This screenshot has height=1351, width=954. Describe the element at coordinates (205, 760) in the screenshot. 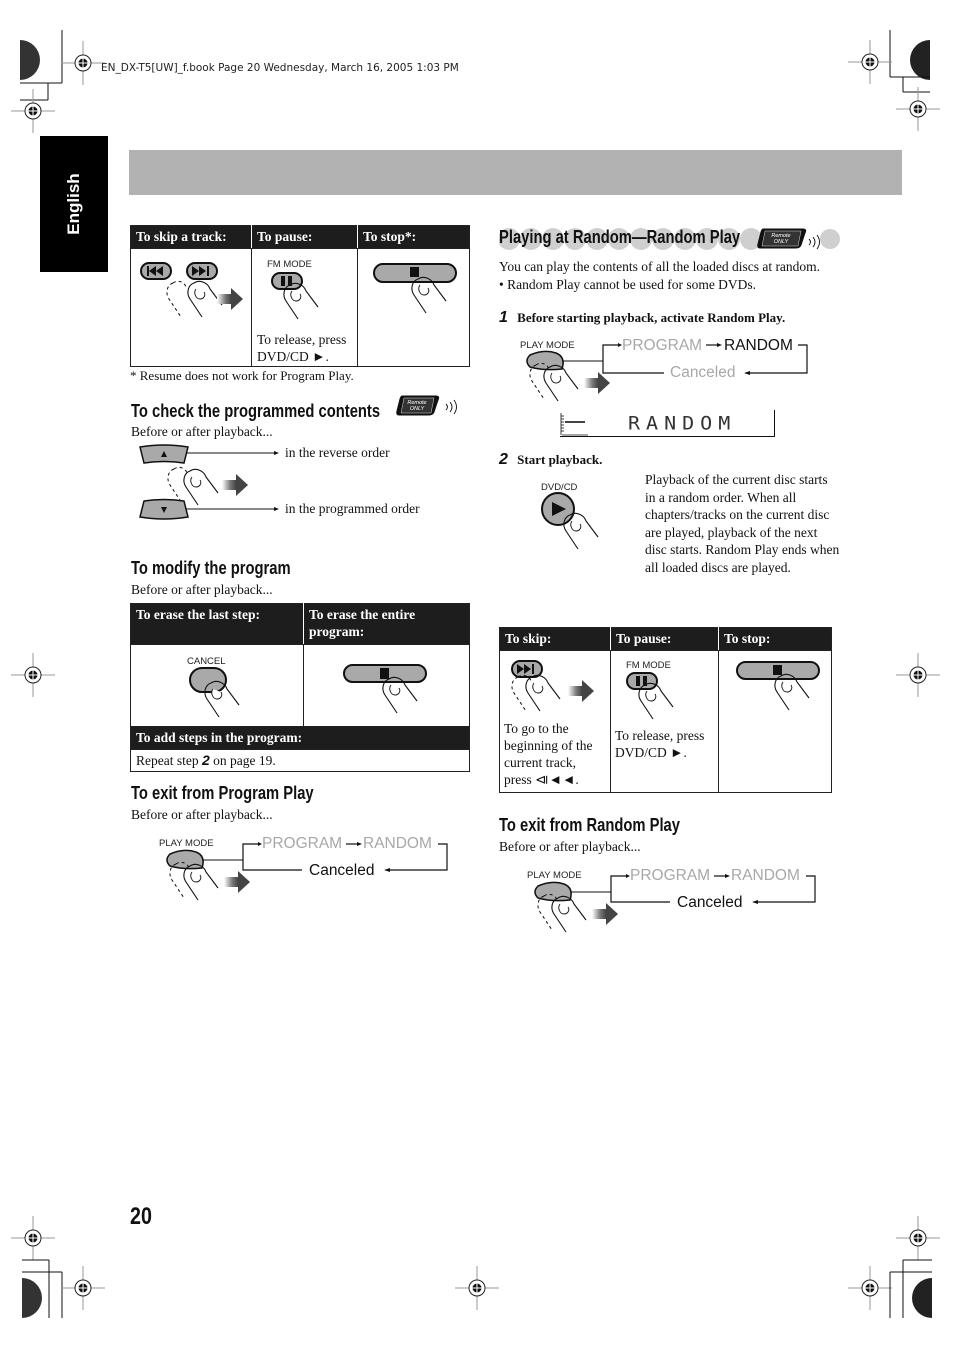

I see `step-ref: 2` at that location.